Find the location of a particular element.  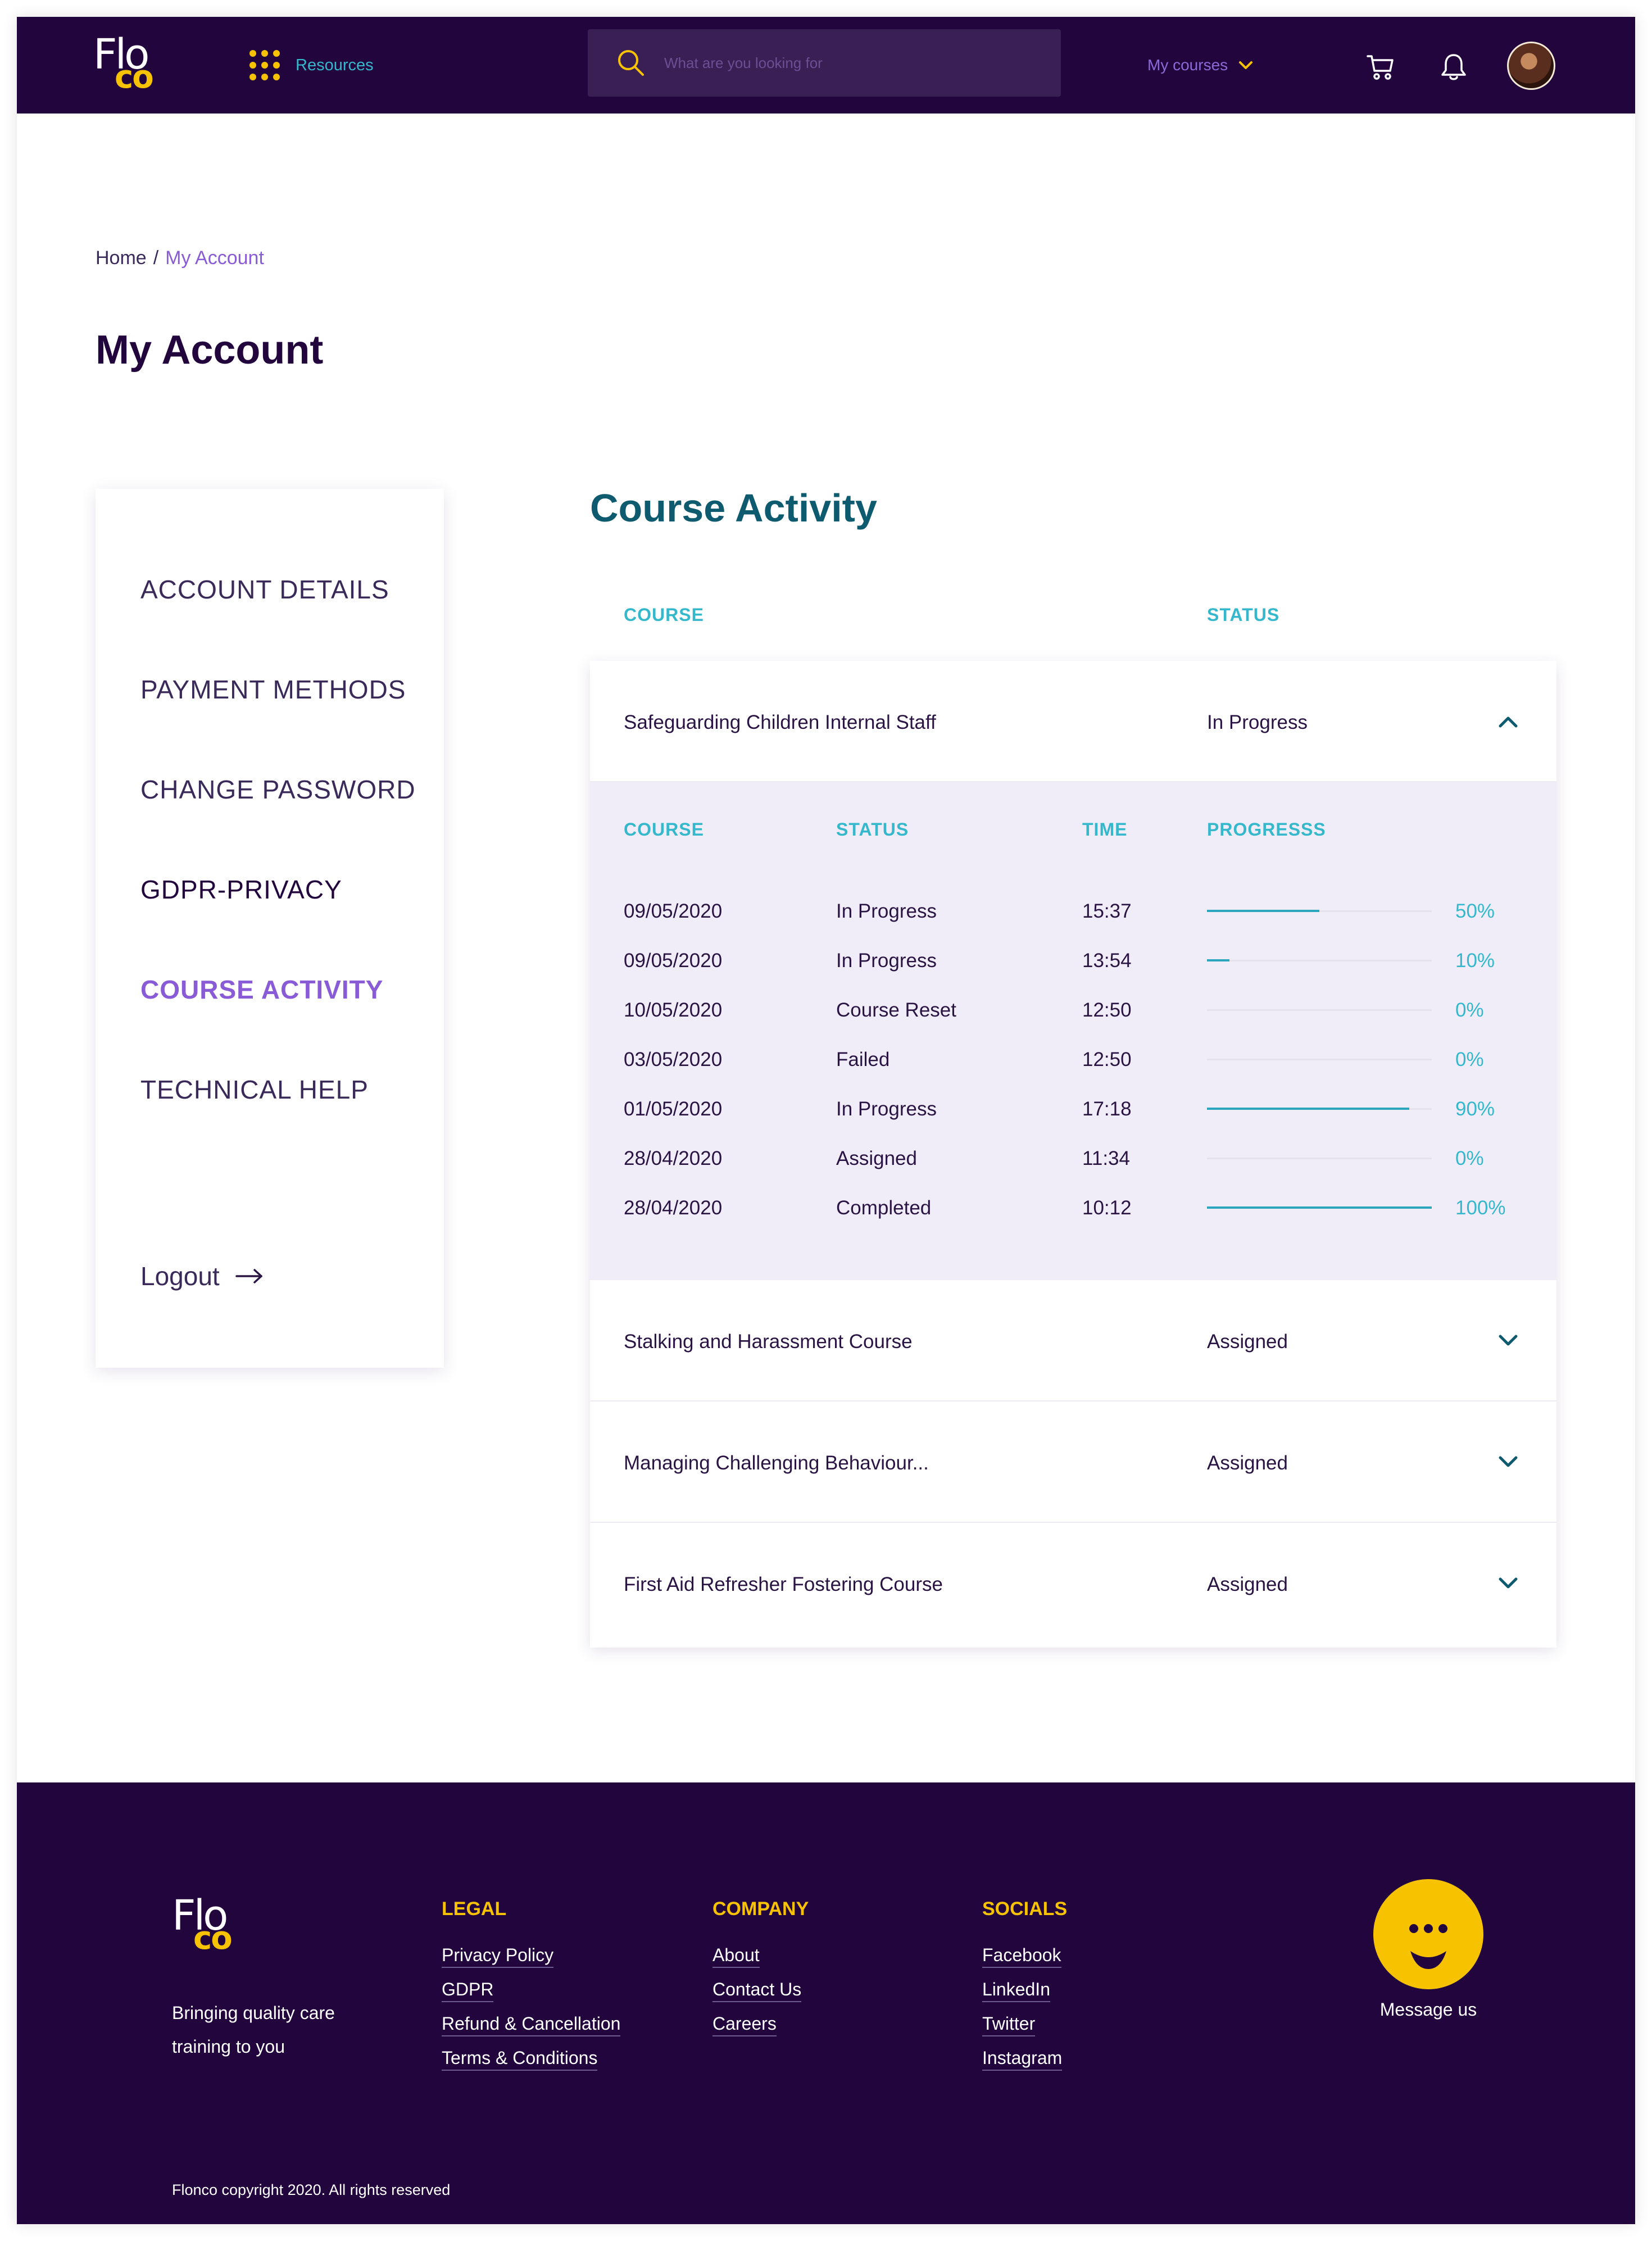

footer-link-privacy-policy: Privacy Policy is located at coordinates (498, 1956).